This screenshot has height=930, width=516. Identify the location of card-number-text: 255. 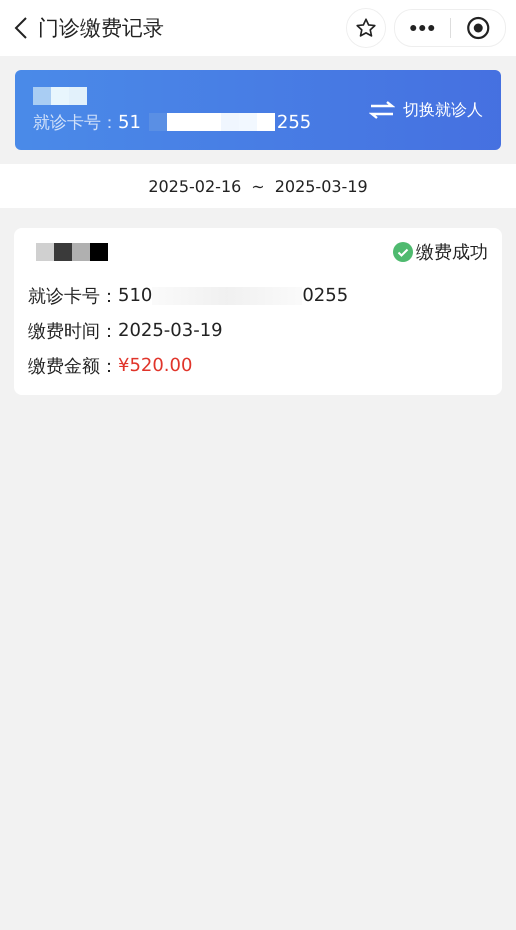
(294, 122).